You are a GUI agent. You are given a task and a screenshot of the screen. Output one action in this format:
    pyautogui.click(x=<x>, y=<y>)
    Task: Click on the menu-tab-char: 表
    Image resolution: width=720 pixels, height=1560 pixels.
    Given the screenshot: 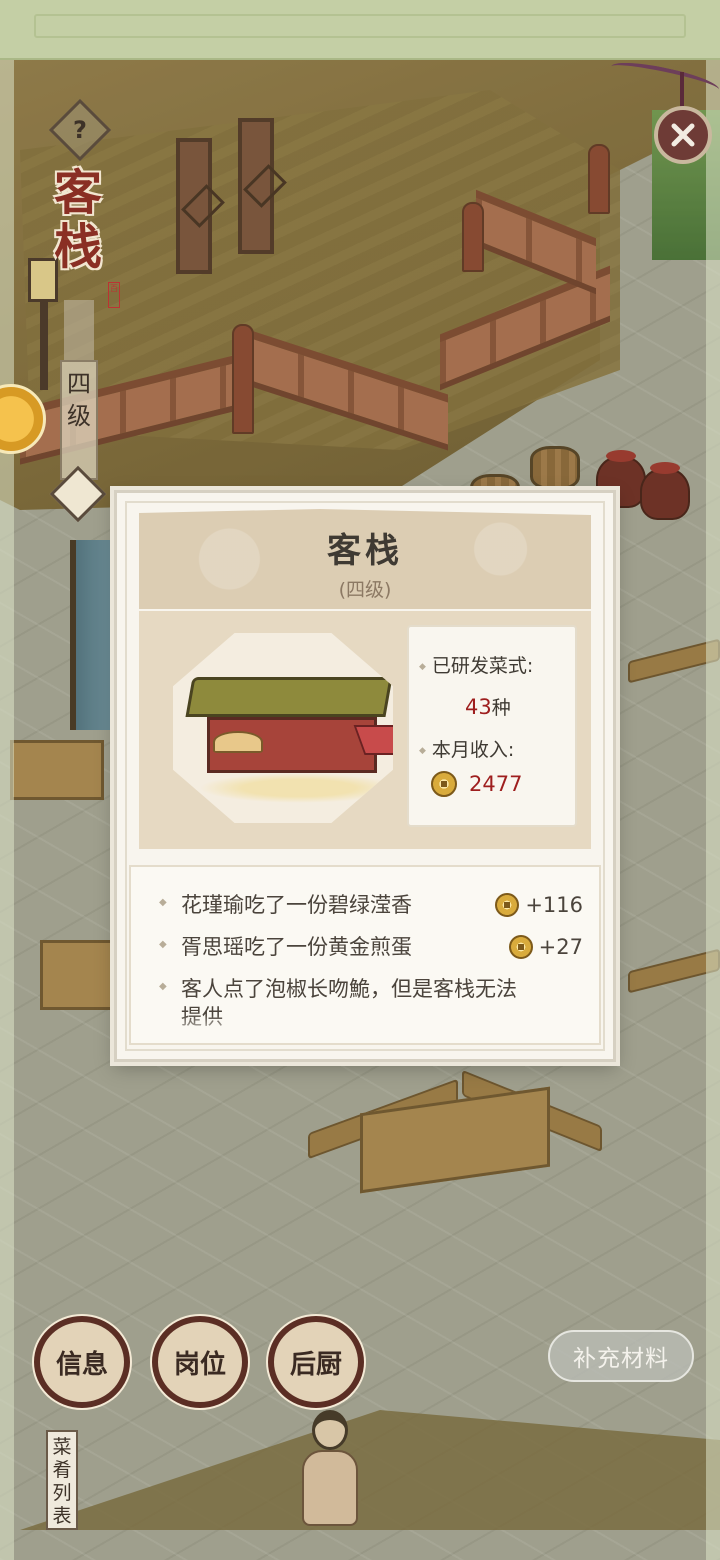 What is the action you would take?
    pyautogui.click(x=62, y=1516)
    